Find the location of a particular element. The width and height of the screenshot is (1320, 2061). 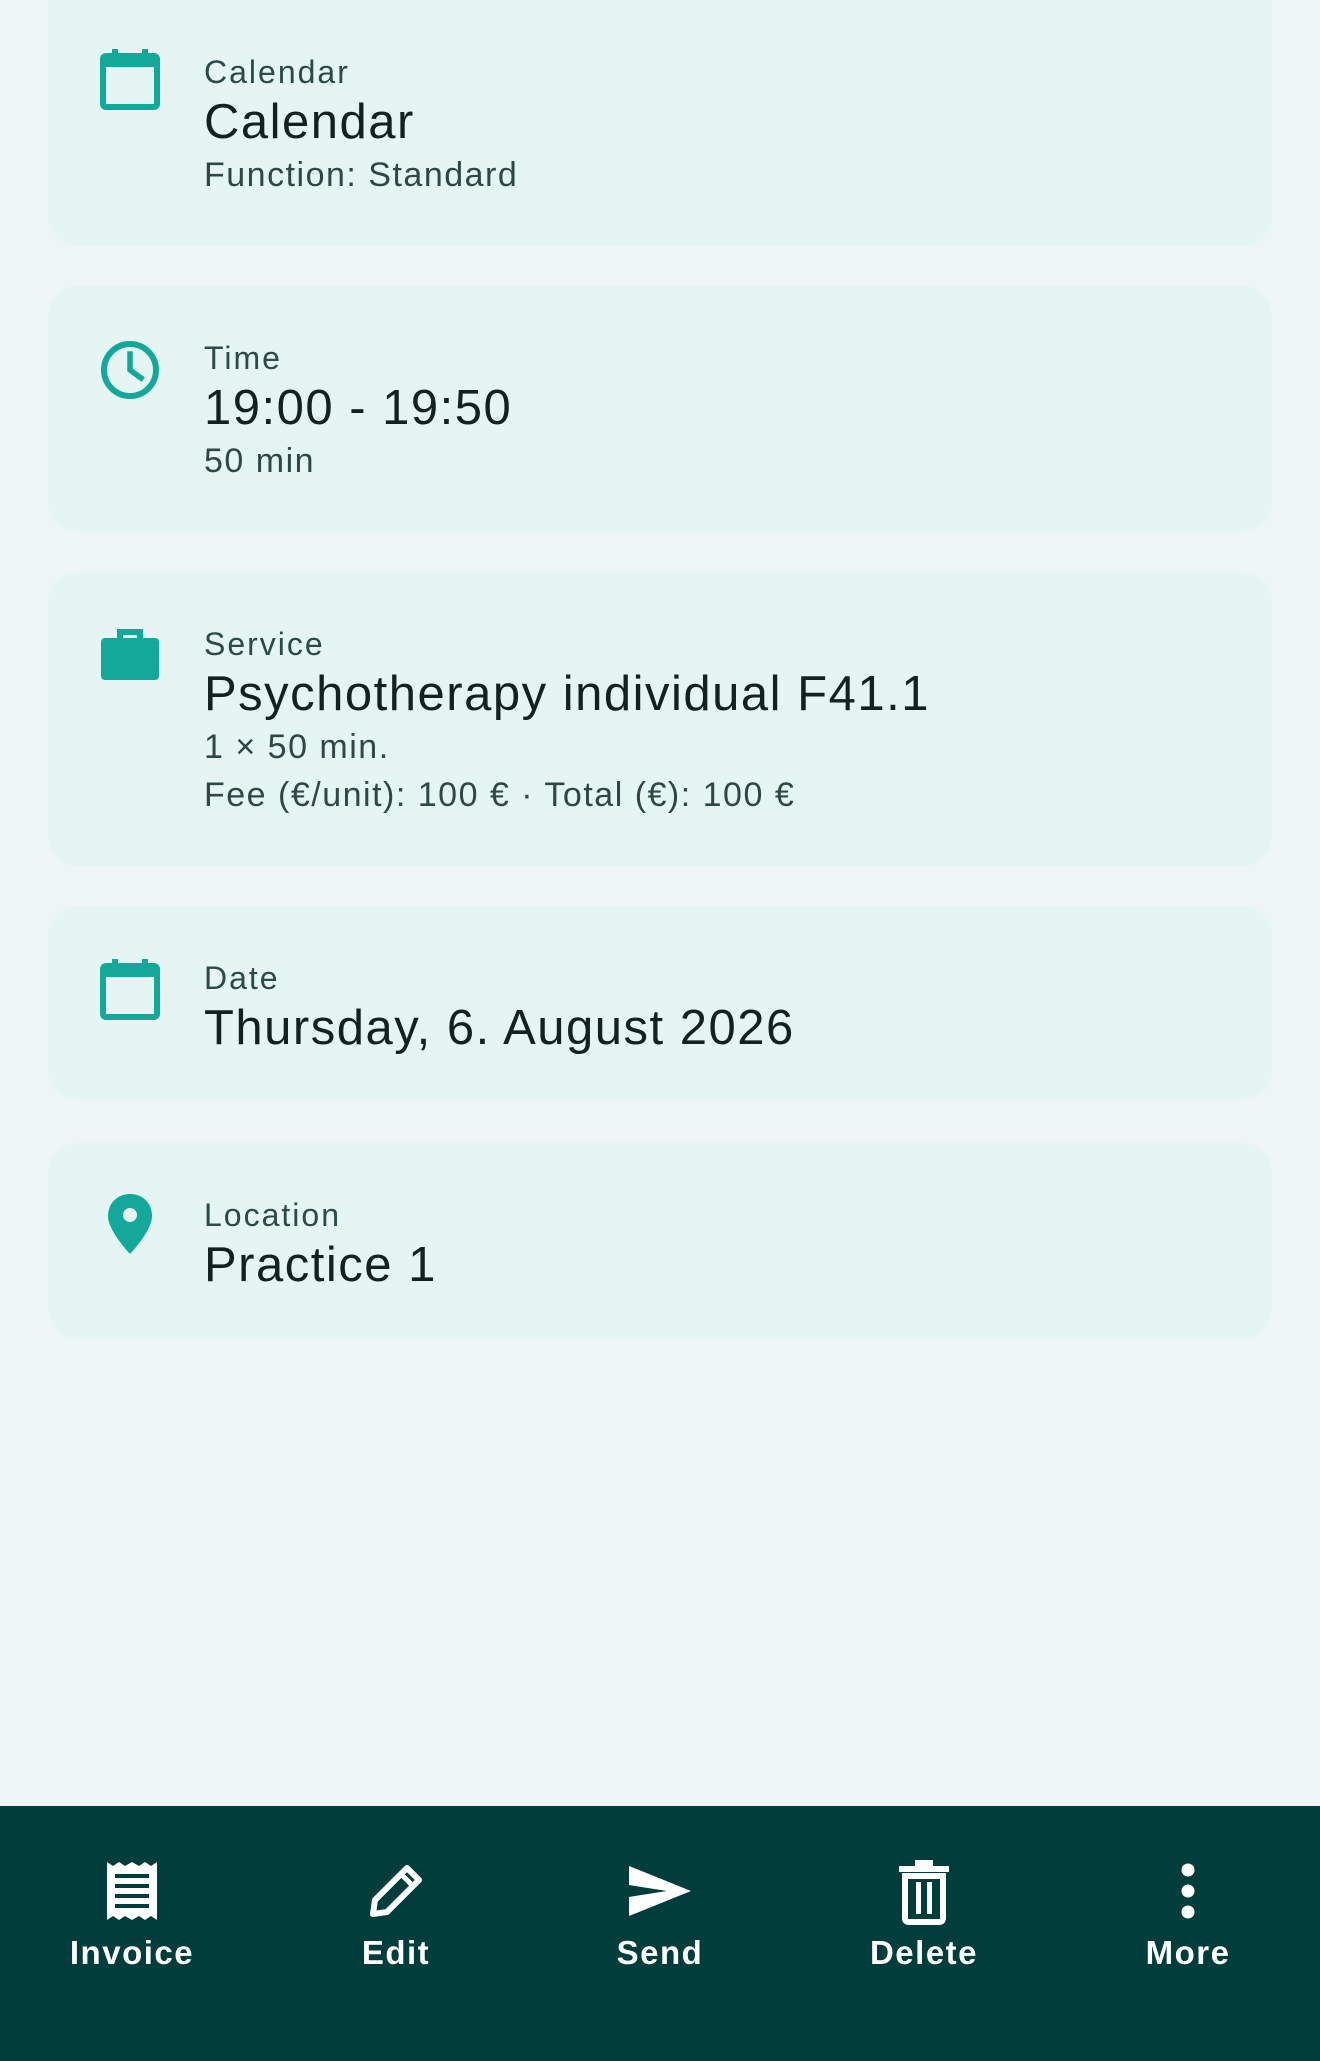

clock-icon is located at coordinates (130, 370).